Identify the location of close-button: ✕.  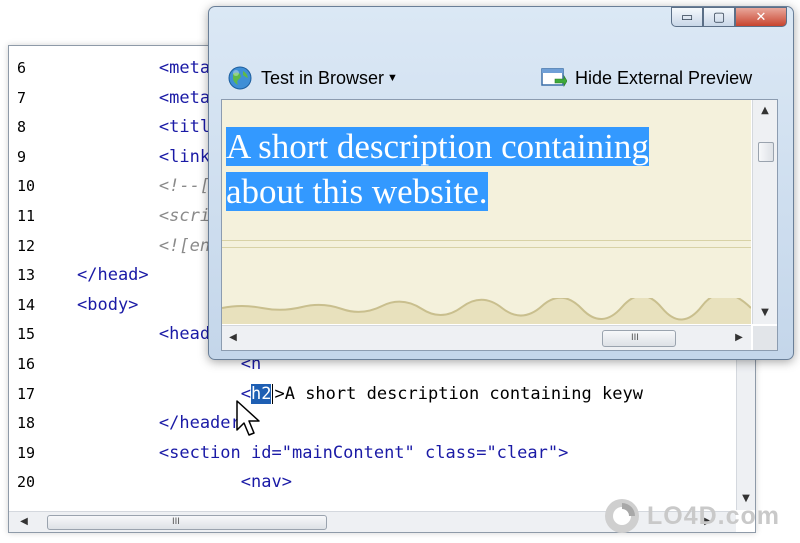
(761, 17).